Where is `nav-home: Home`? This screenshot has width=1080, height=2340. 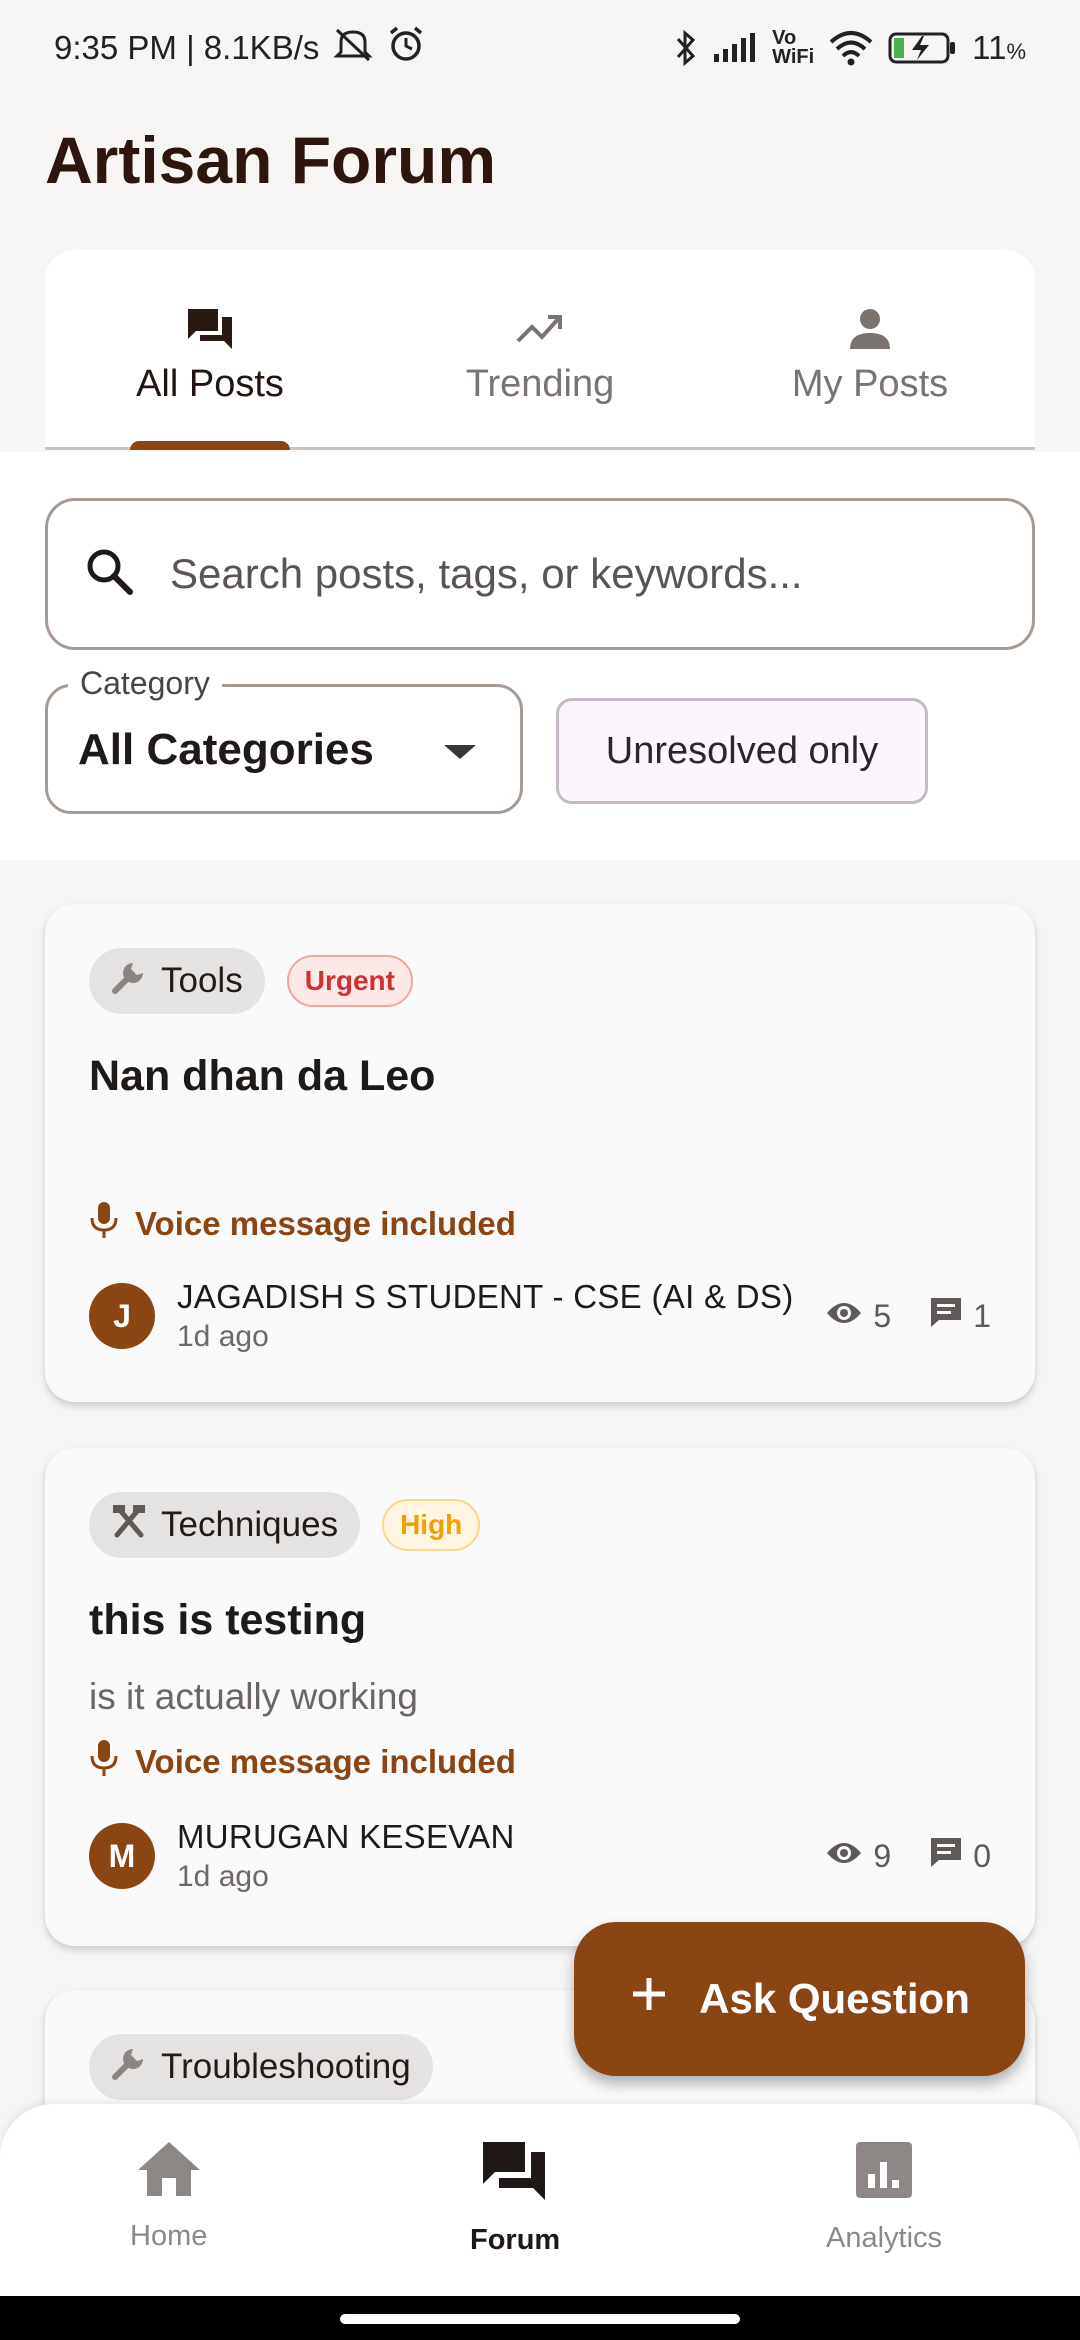
nav-home: Home is located at coordinates (168, 2196).